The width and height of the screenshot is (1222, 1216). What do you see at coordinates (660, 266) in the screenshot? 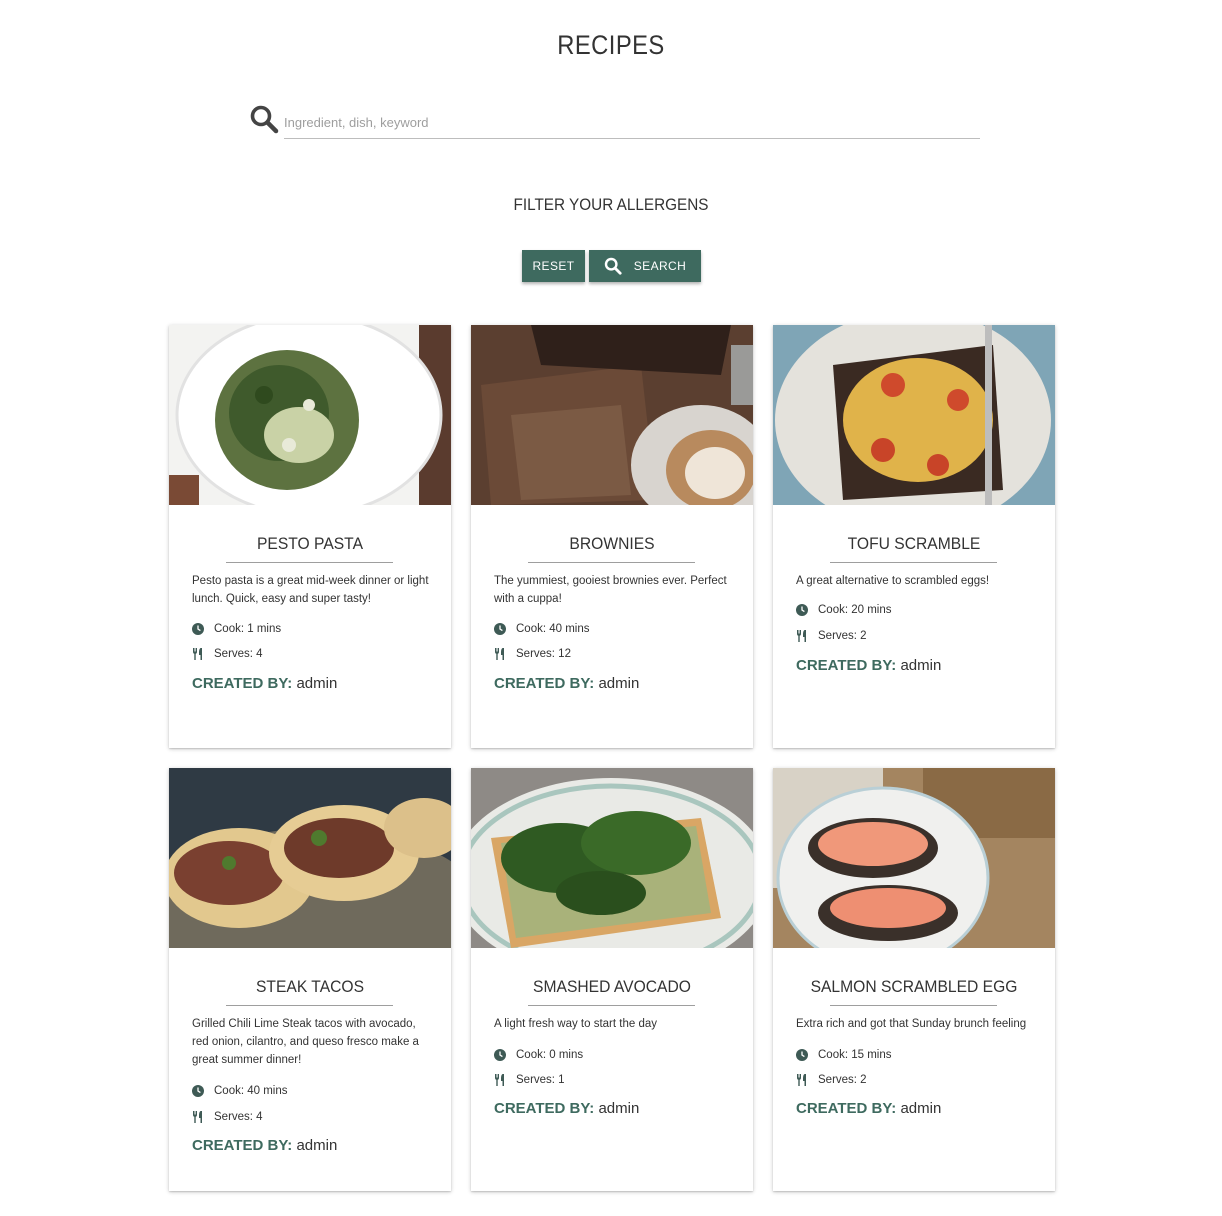
I see `search-button-label: SEARCH` at bounding box center [660, 266].